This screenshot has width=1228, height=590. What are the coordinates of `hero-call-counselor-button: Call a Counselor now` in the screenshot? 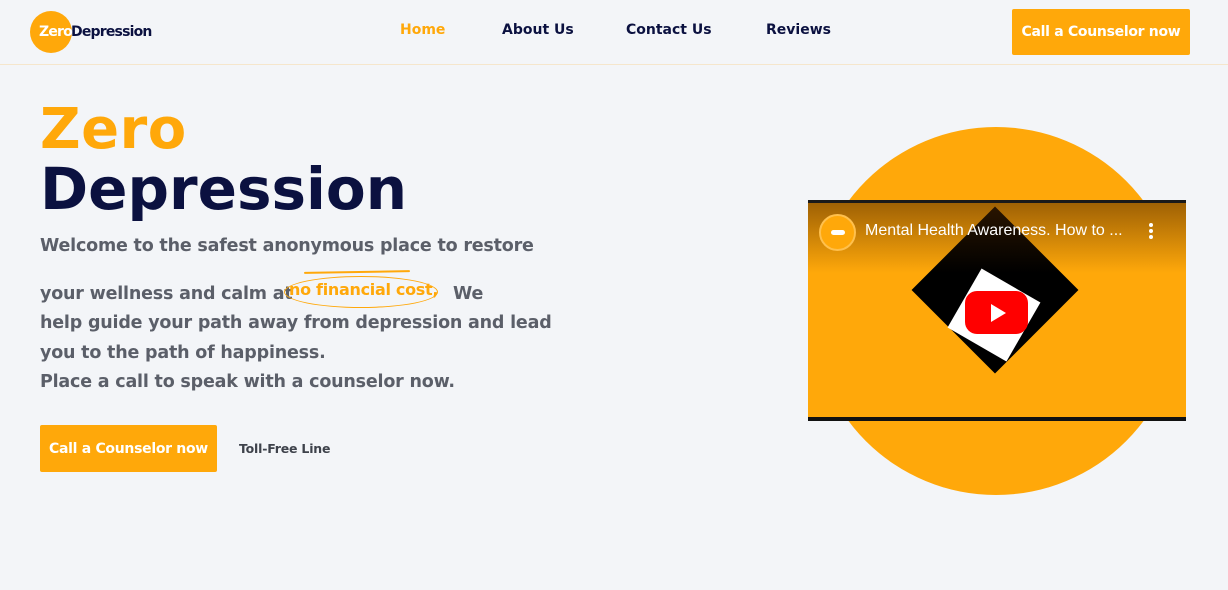 It's located at (128, 448).